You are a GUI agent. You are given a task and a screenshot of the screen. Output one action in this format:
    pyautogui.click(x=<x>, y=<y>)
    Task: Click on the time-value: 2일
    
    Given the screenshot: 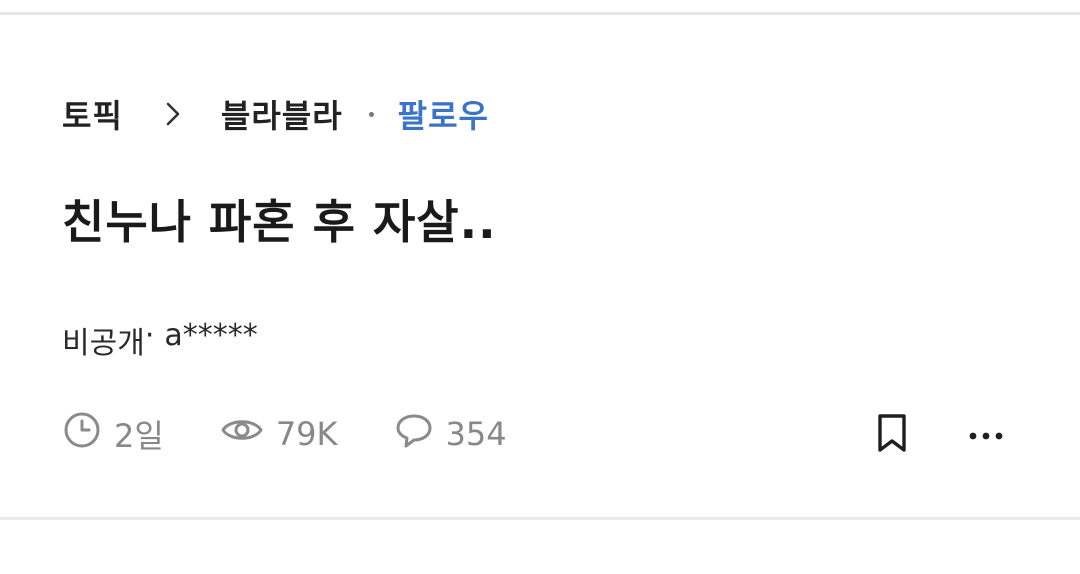 What is the action you would take?
    pyautogui.click(x=139, y=436)
    